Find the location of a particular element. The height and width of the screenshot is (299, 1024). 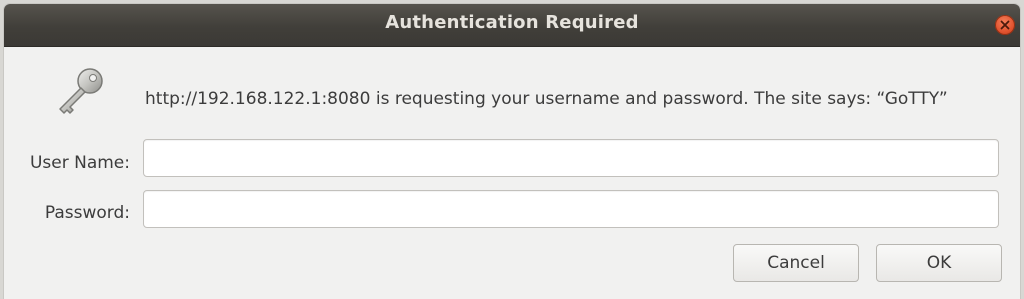

ok-button: OK is located at coordinates (939, 263).